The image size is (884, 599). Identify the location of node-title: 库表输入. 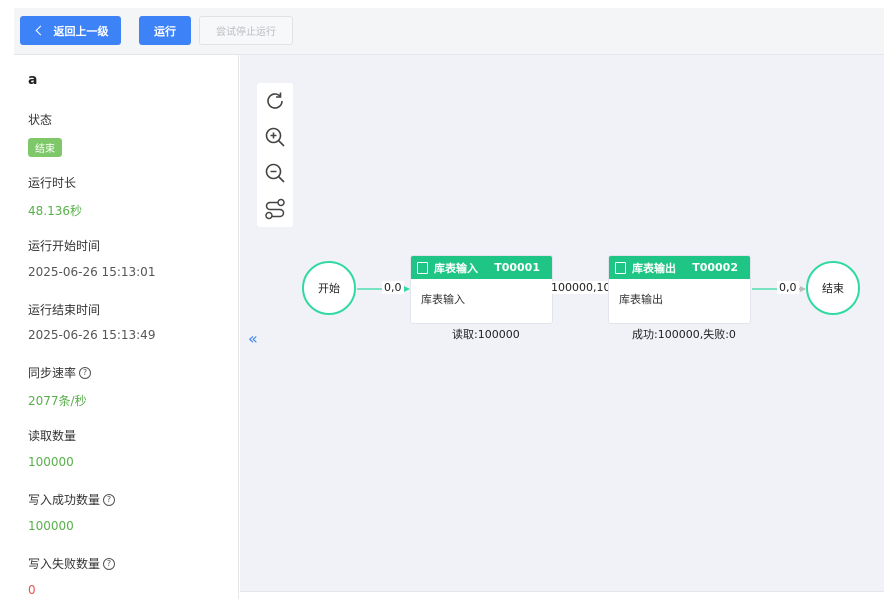
(456, 268).